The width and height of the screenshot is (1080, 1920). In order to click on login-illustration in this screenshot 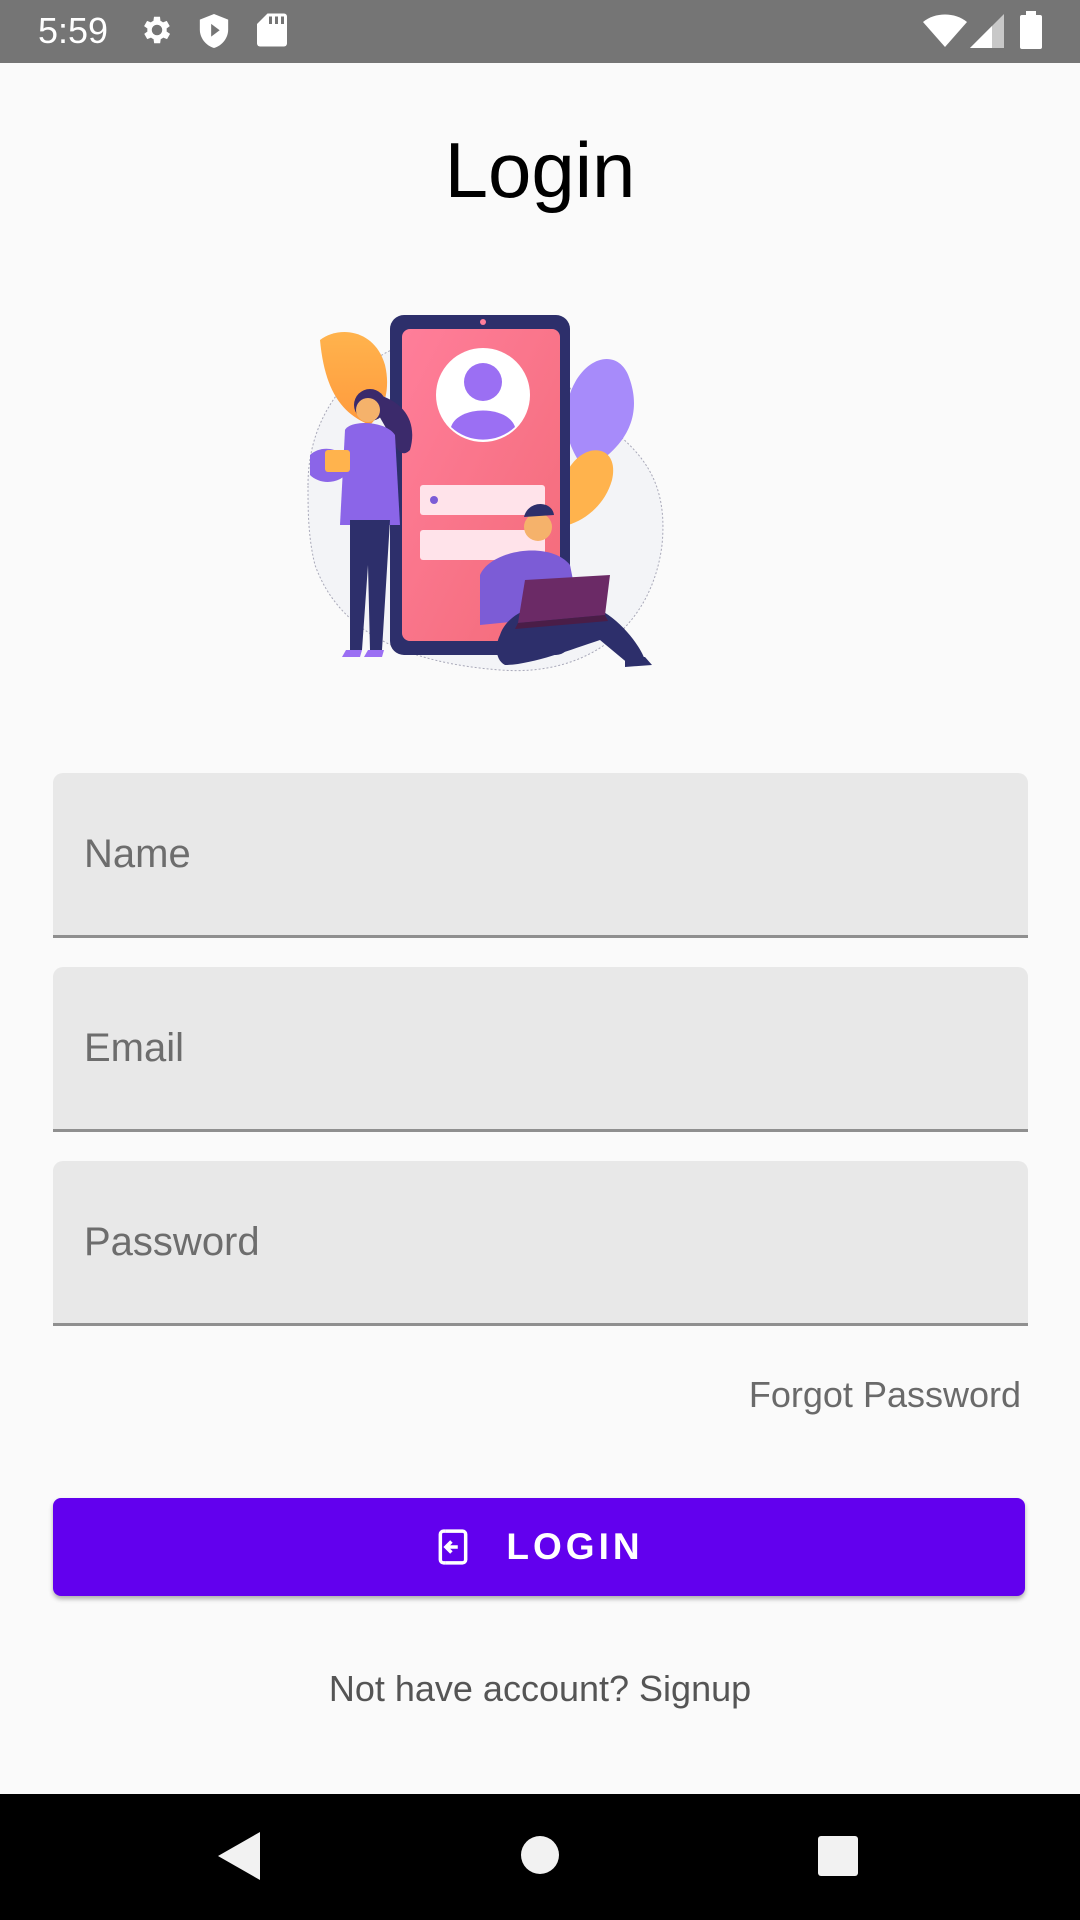, I will do `click(485, 493)`.